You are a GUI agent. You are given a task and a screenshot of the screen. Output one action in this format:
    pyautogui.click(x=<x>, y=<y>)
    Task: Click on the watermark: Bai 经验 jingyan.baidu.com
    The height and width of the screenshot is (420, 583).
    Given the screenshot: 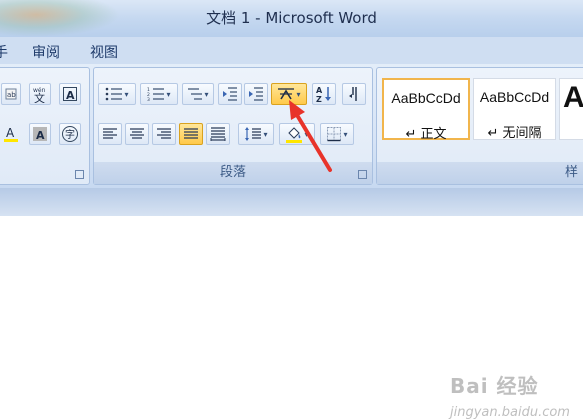 What is the action you would take?
    pyautogui.click(x=510, y=395)
    